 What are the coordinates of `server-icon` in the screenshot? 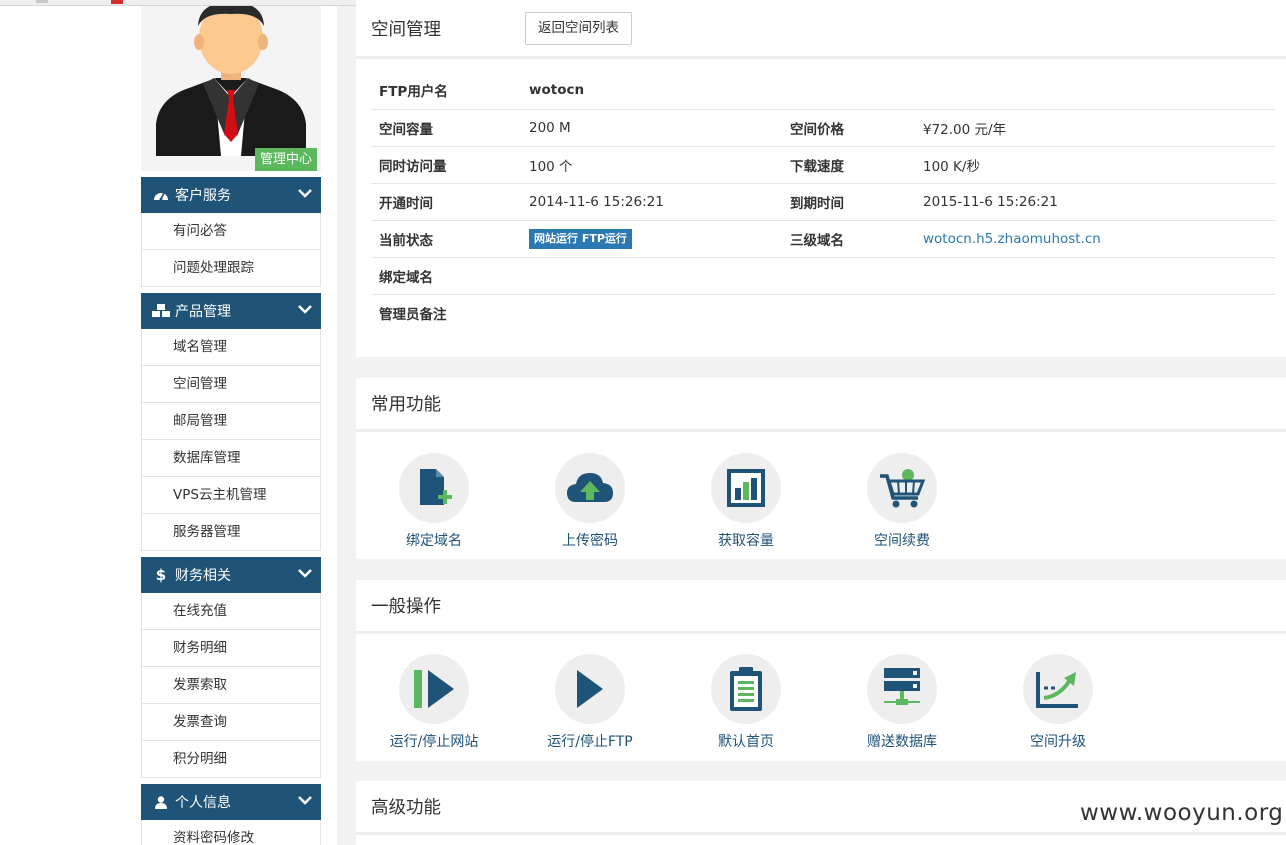 It's located at (902, 686).